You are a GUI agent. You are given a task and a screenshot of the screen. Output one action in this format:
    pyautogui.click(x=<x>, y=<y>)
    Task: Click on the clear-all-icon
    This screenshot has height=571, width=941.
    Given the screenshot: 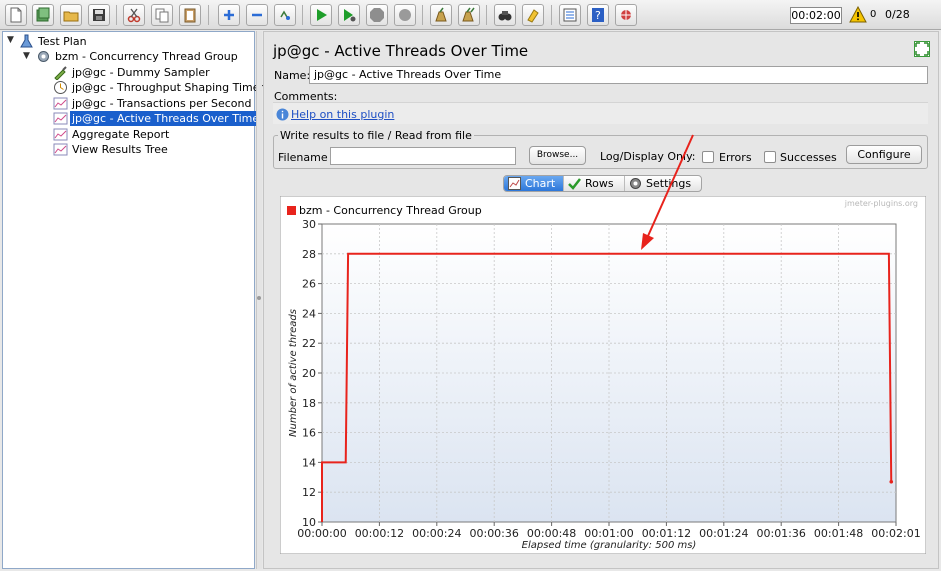 What is the action you would take?
    pyautogui.click(x=469, y=15)
    